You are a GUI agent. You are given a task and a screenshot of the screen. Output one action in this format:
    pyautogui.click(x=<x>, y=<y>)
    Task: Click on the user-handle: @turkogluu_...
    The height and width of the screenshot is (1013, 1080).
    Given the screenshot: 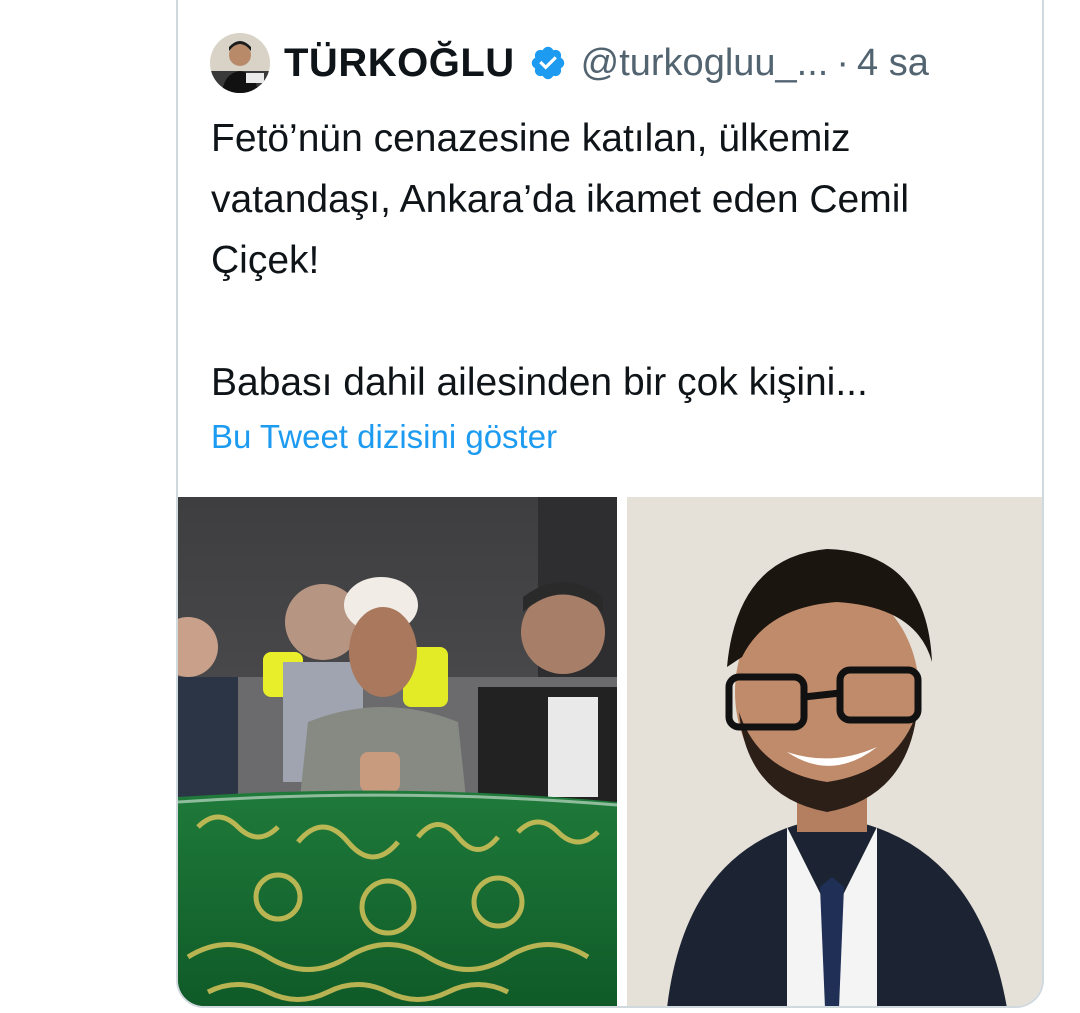 What is the action you would take?
    pyautogui.click(x=705, y=63)
    